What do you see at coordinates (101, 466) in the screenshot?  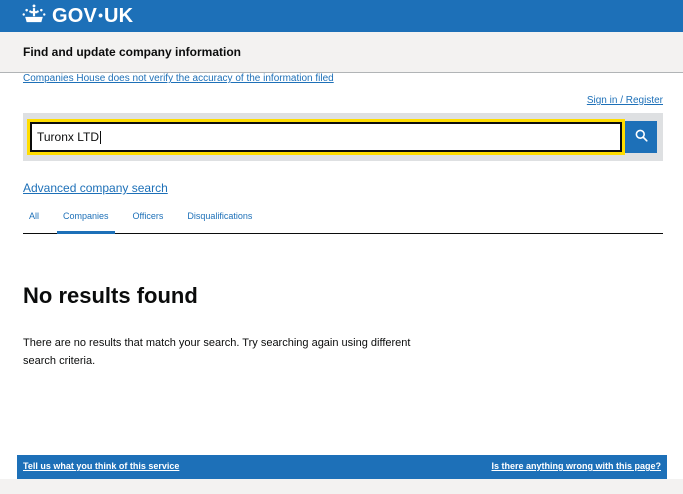 I see `feedback-link: Tell us what you think of this service` at bounding box center [101, 466].